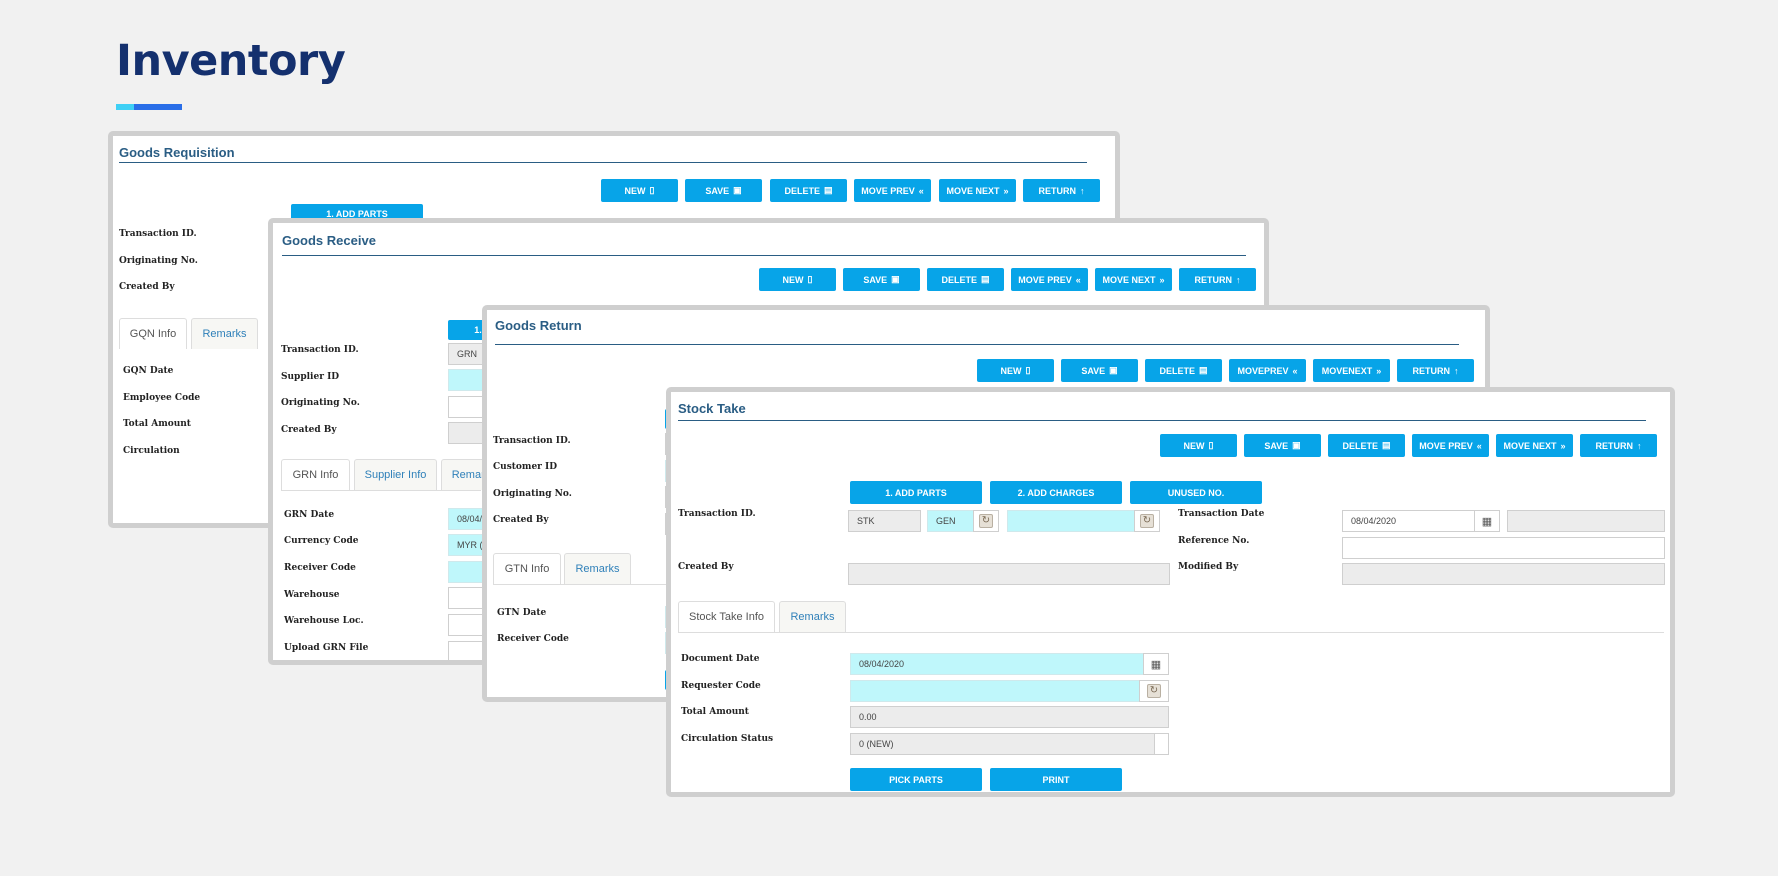 Image resolution: width=1778 pixels, height=876 pixels. What do you see at coordinates (153, 333) in the screenshot?
I see `tab-gqn-info: GQN Info` at bounding box center [153, 333].